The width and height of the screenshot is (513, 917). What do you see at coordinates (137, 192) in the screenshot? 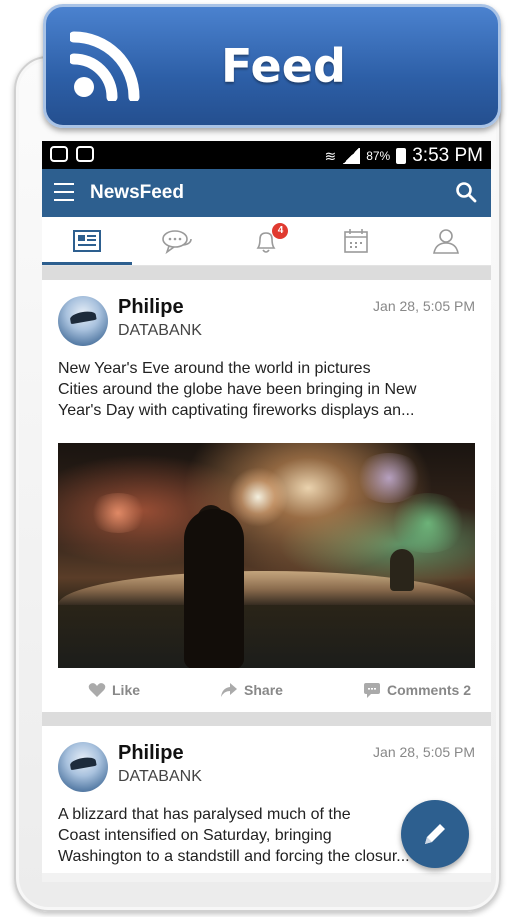
I see `app-title: NewsFeed` at bounding box center [137, 192].